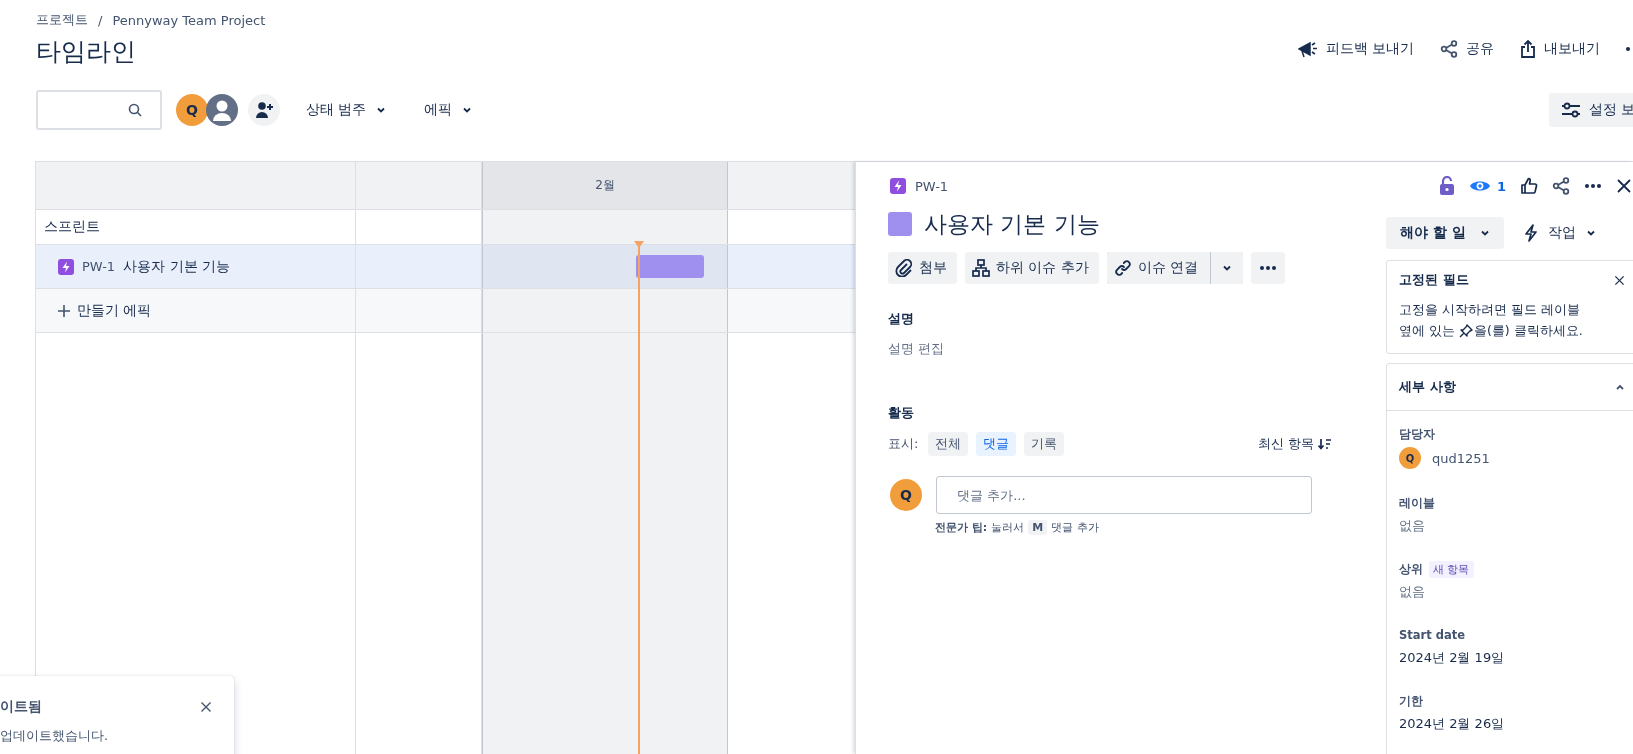 The height and width of the screenshot is (754, 1633). Describe the element at coordinates (1044, 444) in the screenshot. I see `filter-tab: 기록` at that location.